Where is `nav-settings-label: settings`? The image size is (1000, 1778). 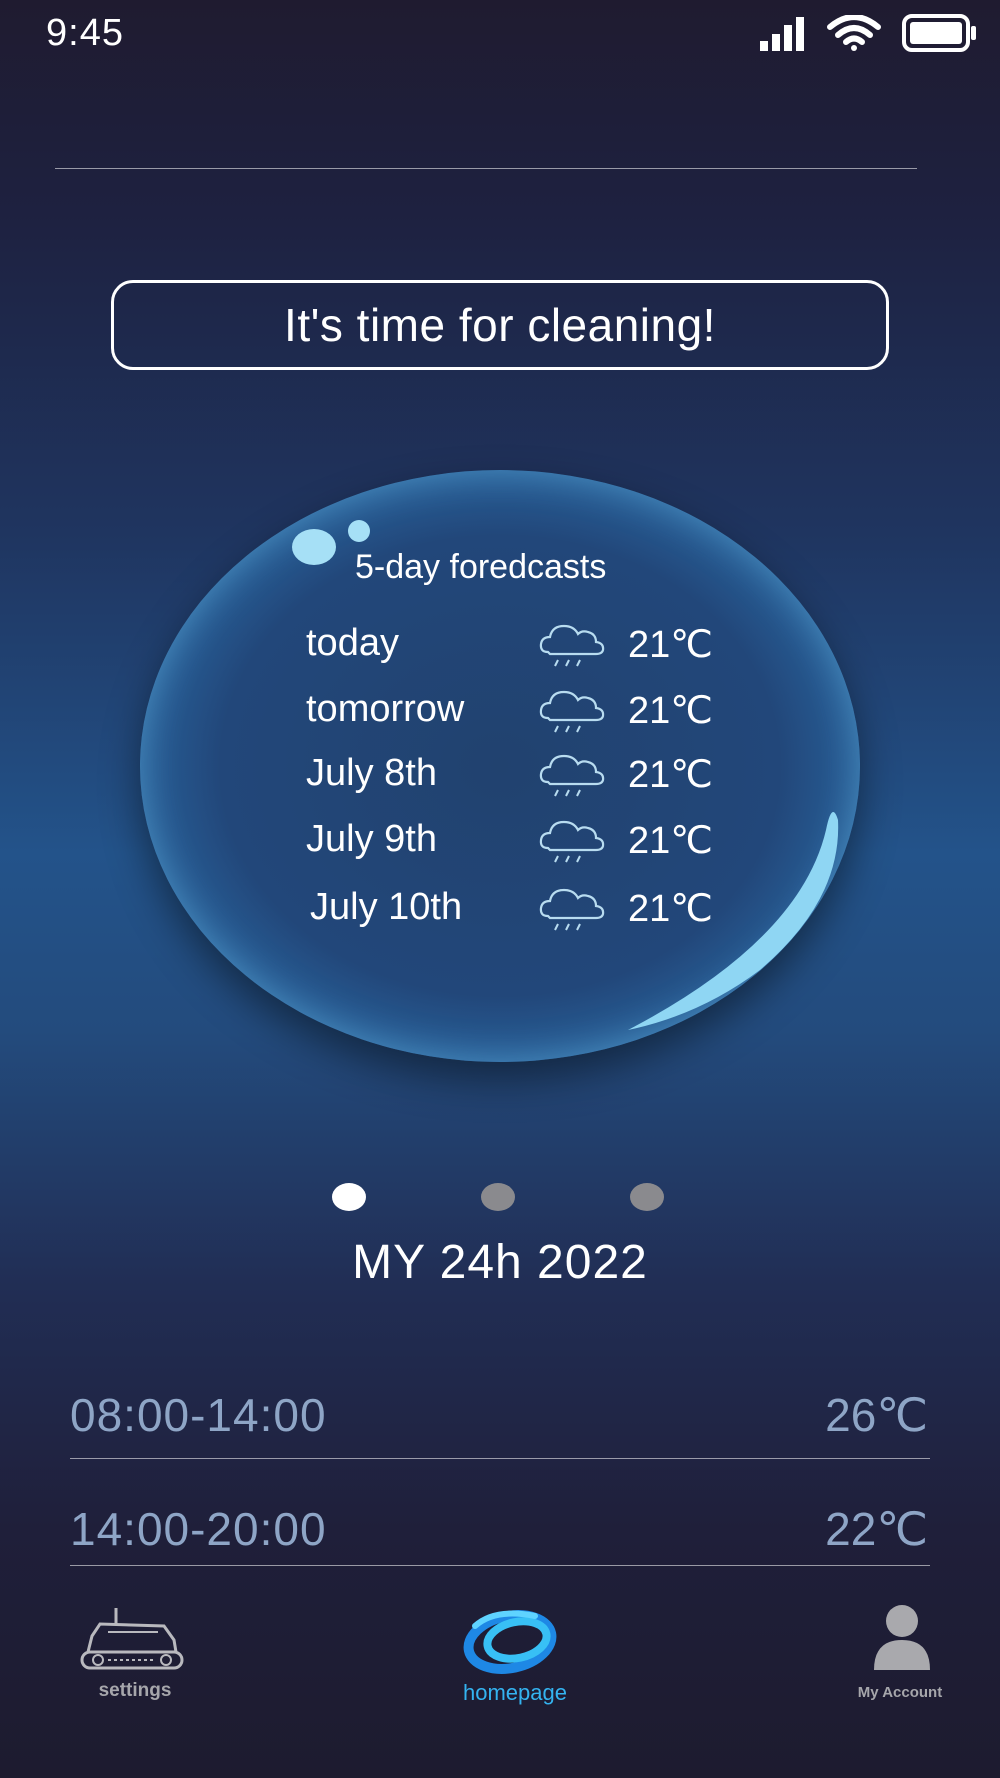
nav-settings-label: settings is located at coordinates (135, 1691).